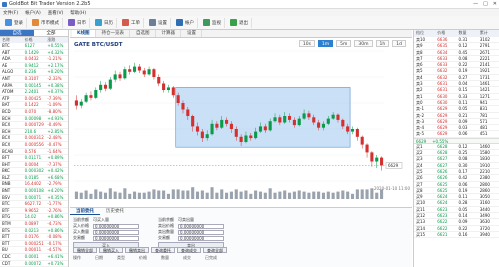  Describe the element at coordinates (6, 217) in the screenshot. I see `watch-symbol: BTG` at that location.